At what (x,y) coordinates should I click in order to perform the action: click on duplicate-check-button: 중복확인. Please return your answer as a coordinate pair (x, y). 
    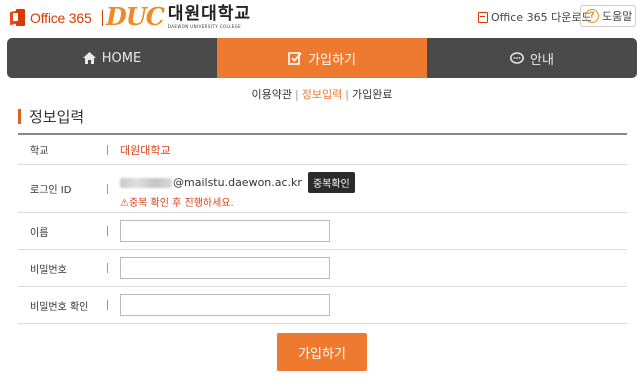
    Looking at the image, I should click on (331, 182).